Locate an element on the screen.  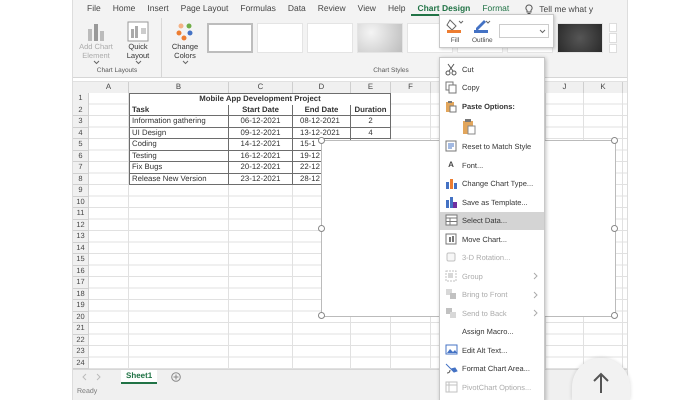
search-hint: Tell me what y is located at coordinates (566, 9).